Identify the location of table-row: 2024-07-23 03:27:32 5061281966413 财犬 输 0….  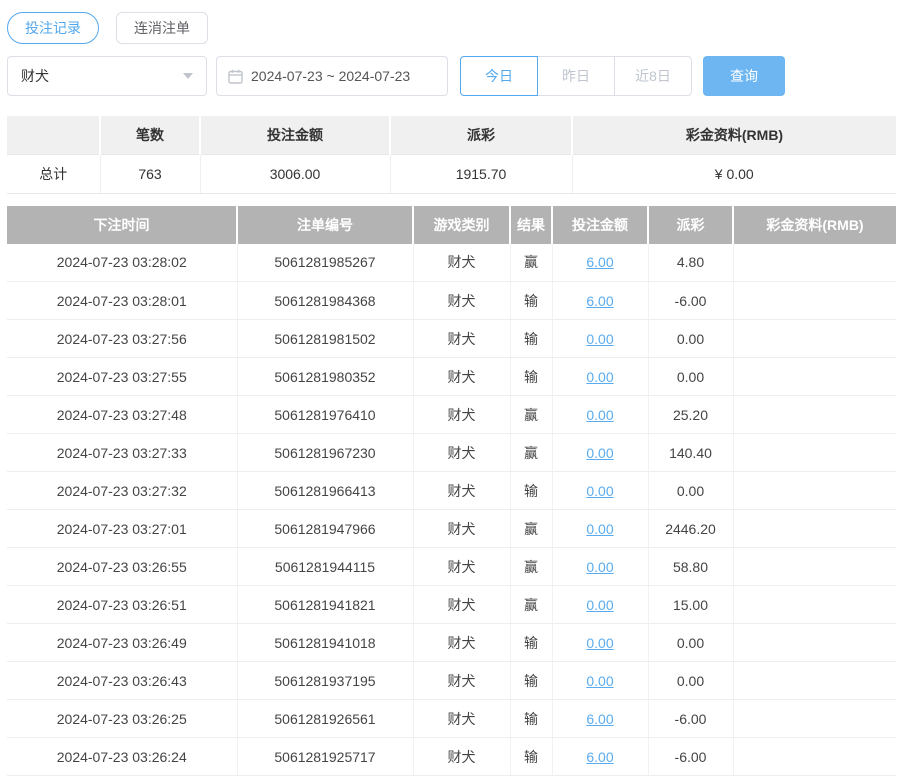
(451, 491).